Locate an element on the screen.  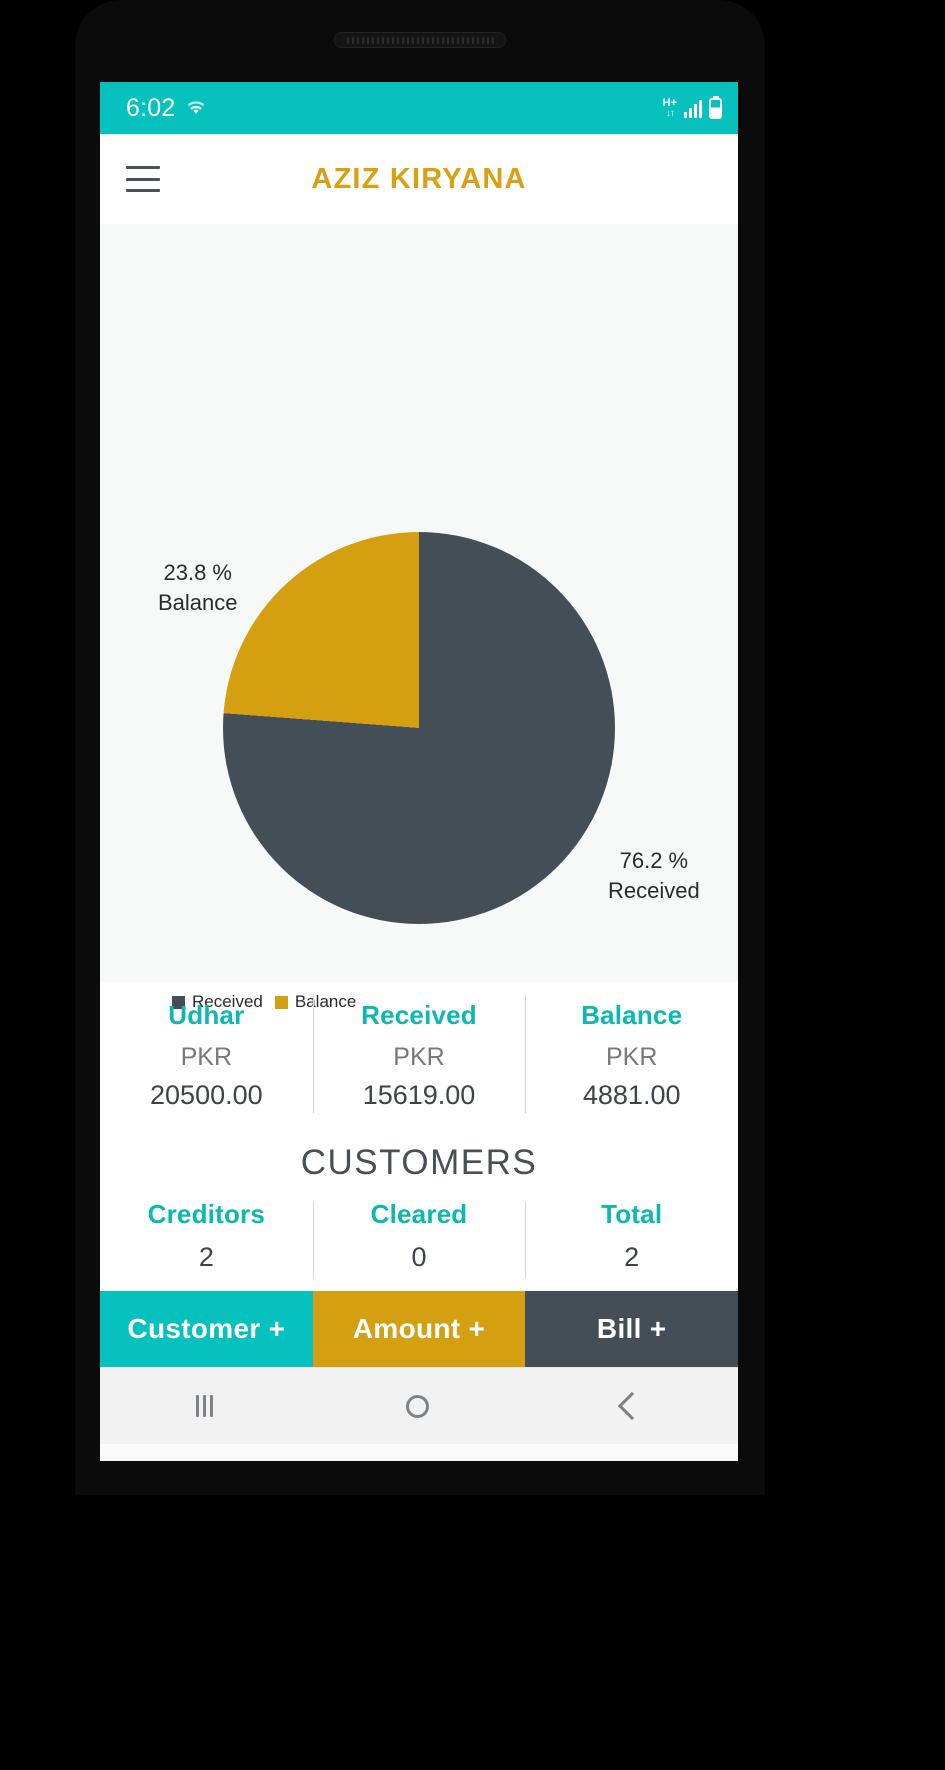
stat-balance: Balance PKR 4881.00 is located at coordinates (631, 1053).